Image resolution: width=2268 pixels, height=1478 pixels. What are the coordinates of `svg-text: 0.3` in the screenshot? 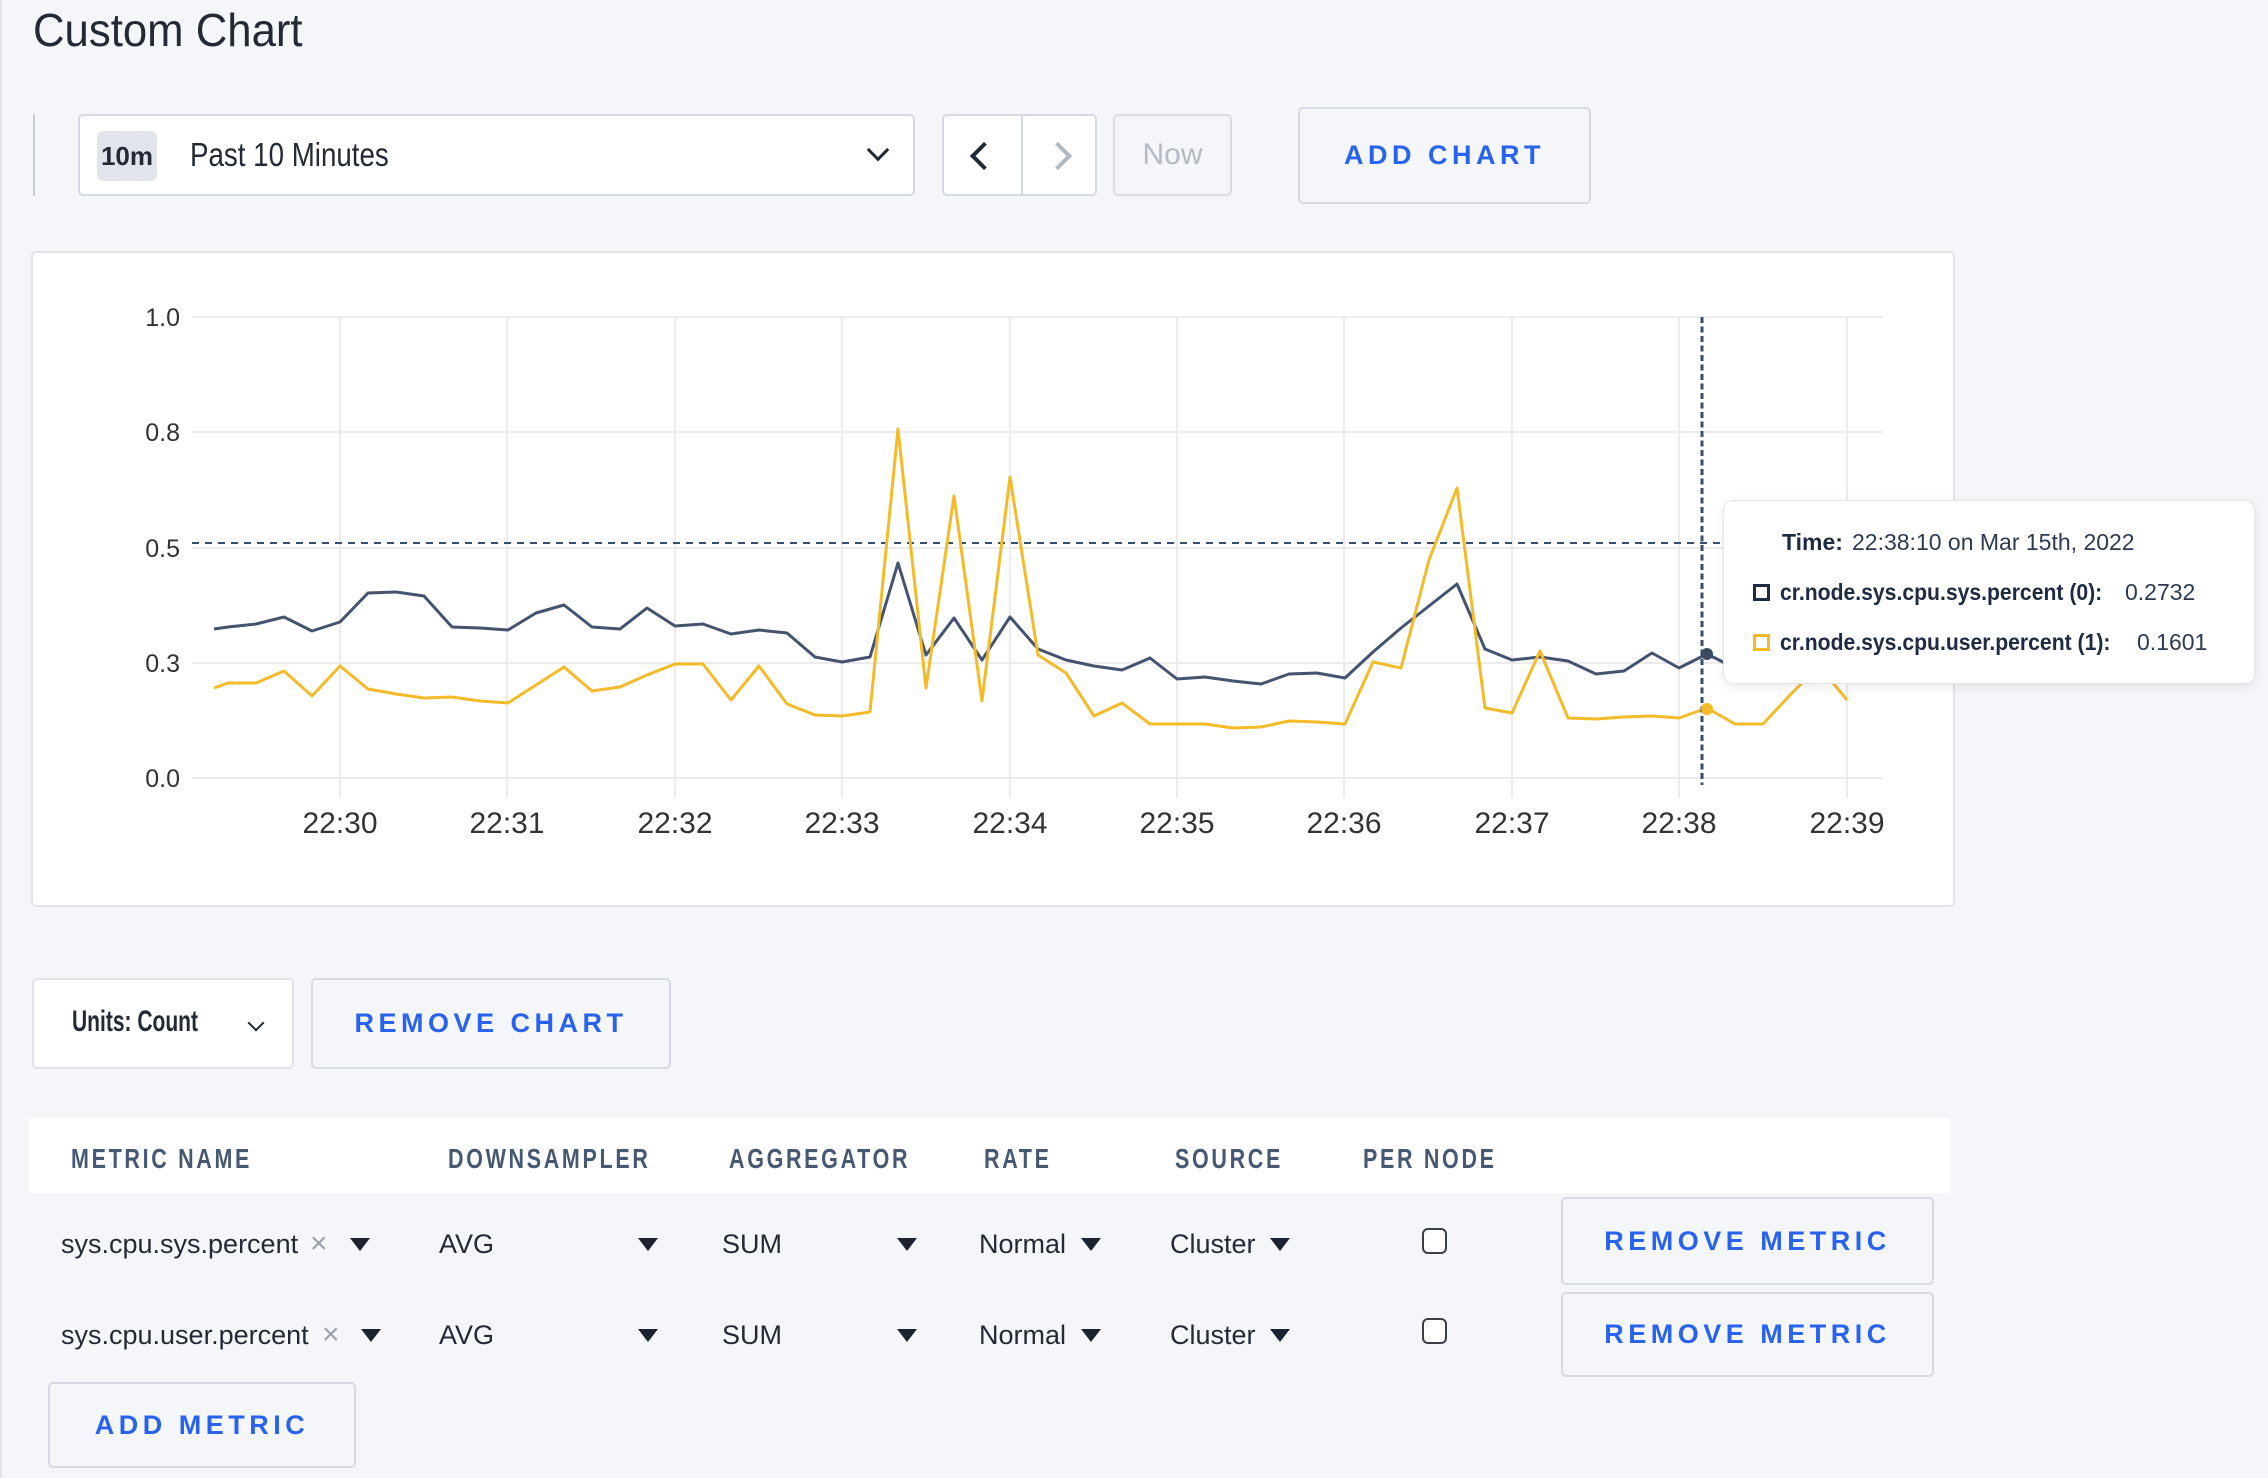 It's located at (162, 664).